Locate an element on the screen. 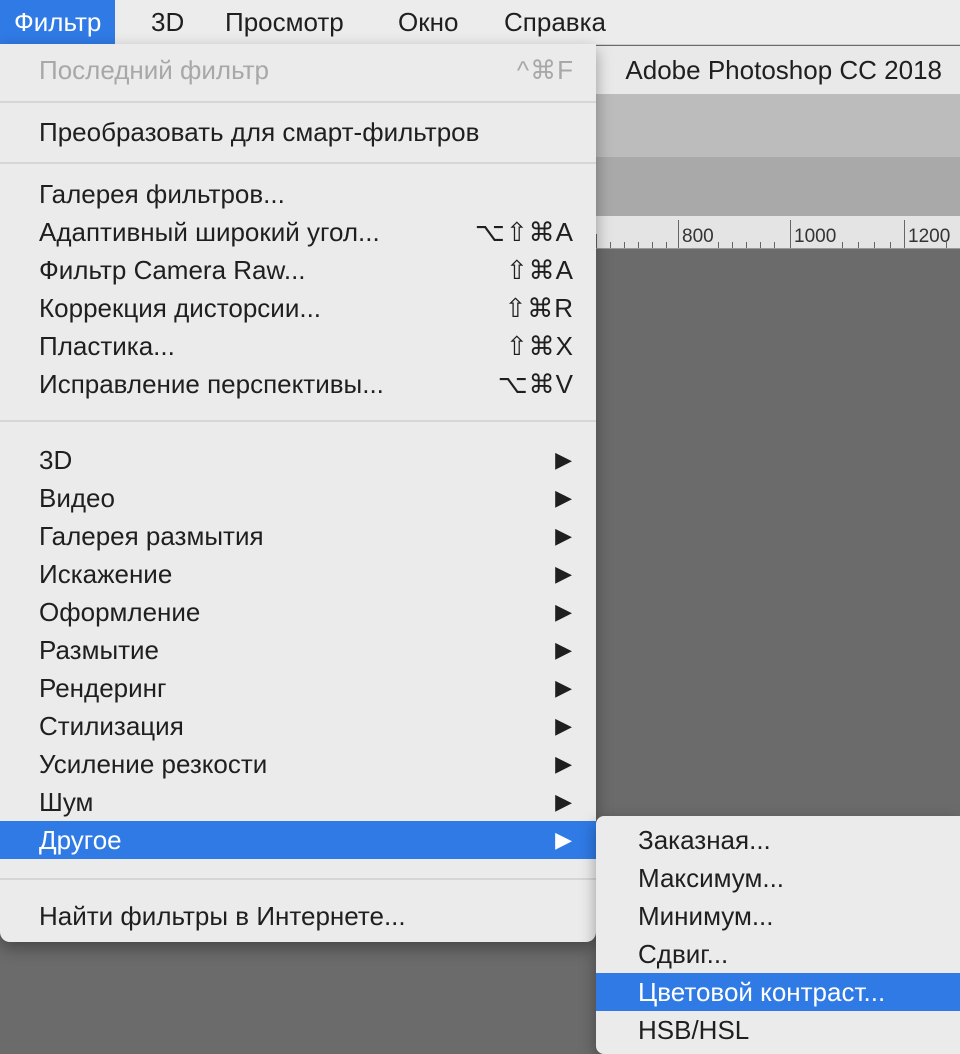 Image resolution: width=960 pixels, height=1054 pixels. menu-item-convert-smart-filters: Преобразовать для смарт-фильтров is located at coordinates (298, 132).